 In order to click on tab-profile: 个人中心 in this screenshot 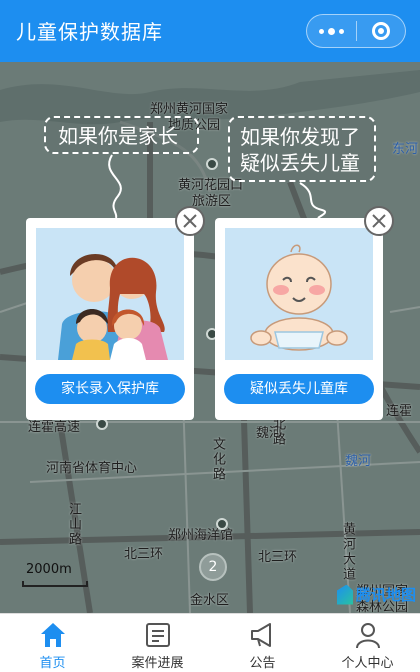, I will do `click(367, 643)`.